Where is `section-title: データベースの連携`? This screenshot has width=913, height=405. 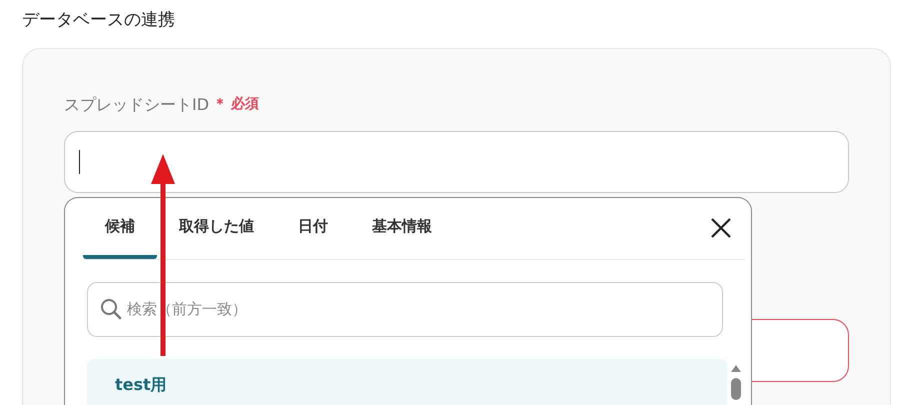 section-title: データベースの連携 is located at coordinates (98, 20).